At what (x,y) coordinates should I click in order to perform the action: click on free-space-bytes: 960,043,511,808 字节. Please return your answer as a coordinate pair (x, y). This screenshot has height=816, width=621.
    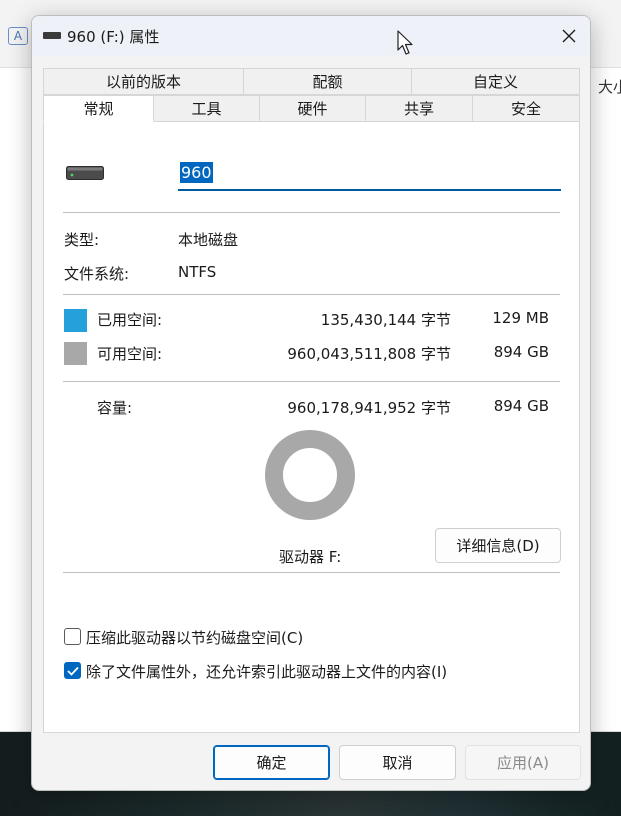
    Looking at the image, I should click on (369, 354).